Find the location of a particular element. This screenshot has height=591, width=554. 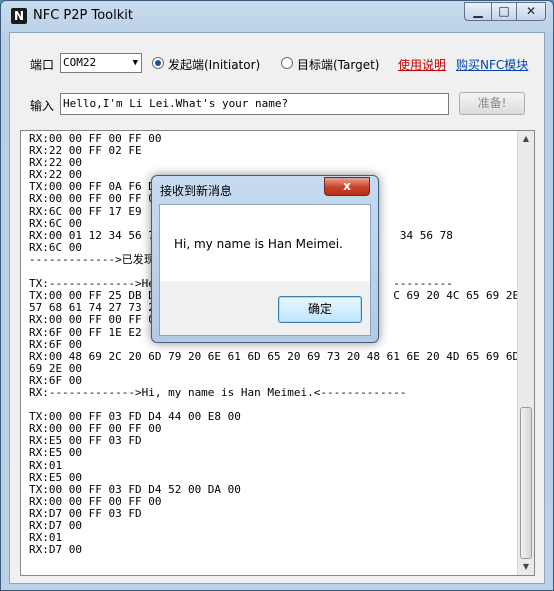

dialog-message: Hi, my name is Han Meimei. is located at coordinates (258, 244).